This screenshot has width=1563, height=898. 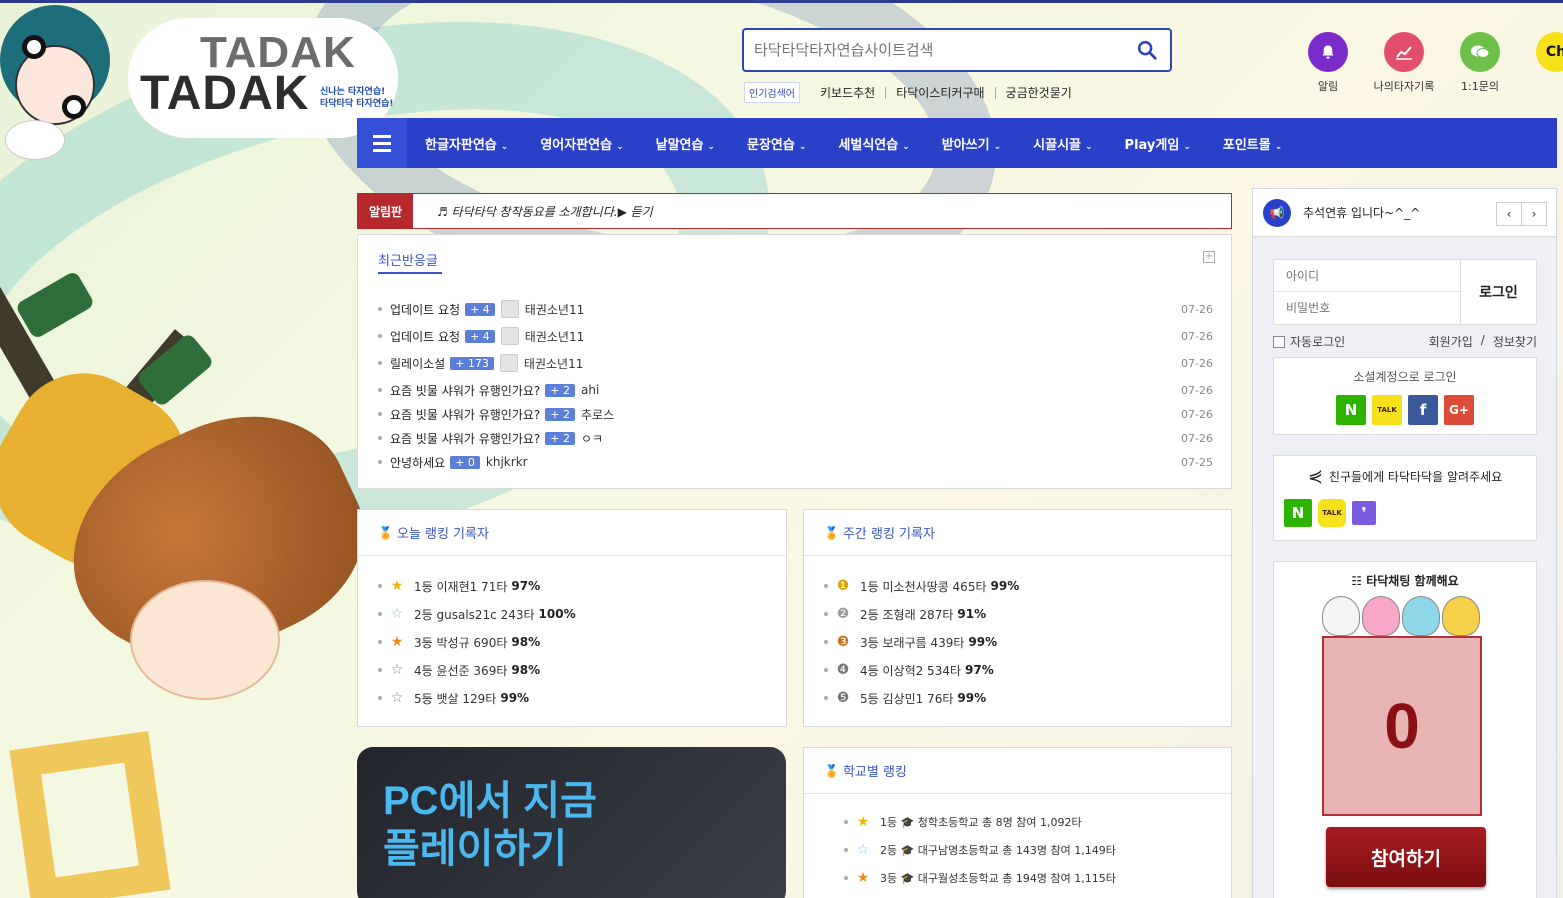 I want to click on site-logo: TADAK TADAK 신나는 타자연습! 타닥타닥 타자연습!, so click(x=200, y=80).